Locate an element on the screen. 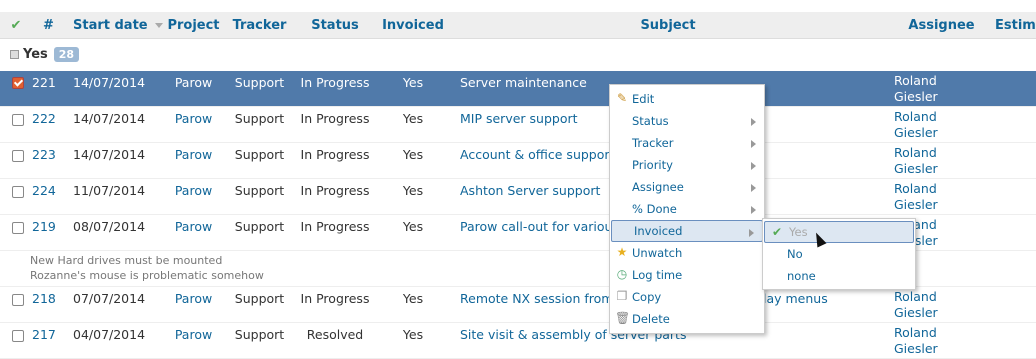 The width and height of the screenshot is (1036, 359). collapse-group-icon is located at coordinates (14, 55).